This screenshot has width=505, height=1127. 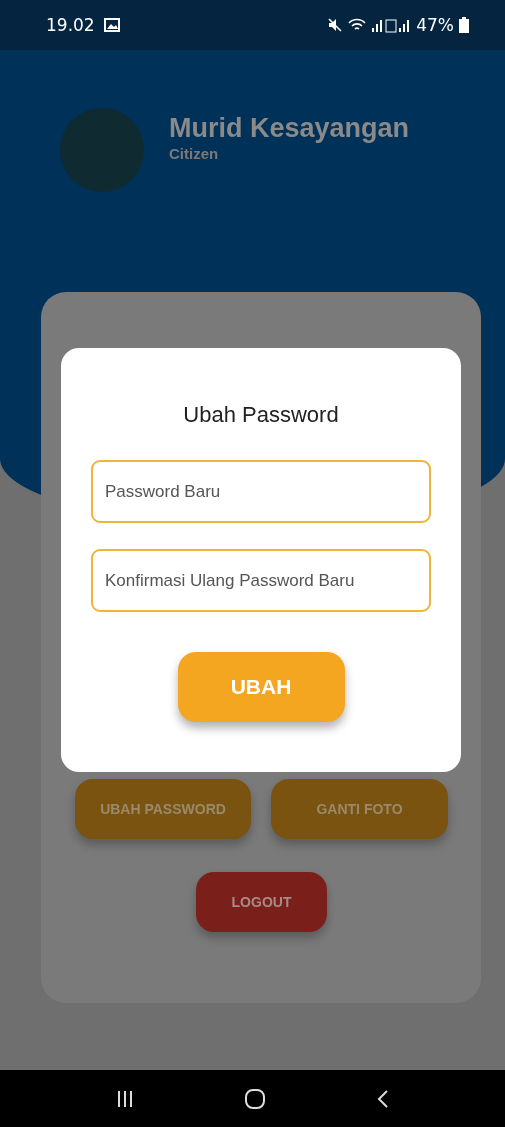 What do you see at coordinates (163, 809) in the screenshot?
I see `action-button: UBAH PASSWORD` at bounding box center [163, 809].